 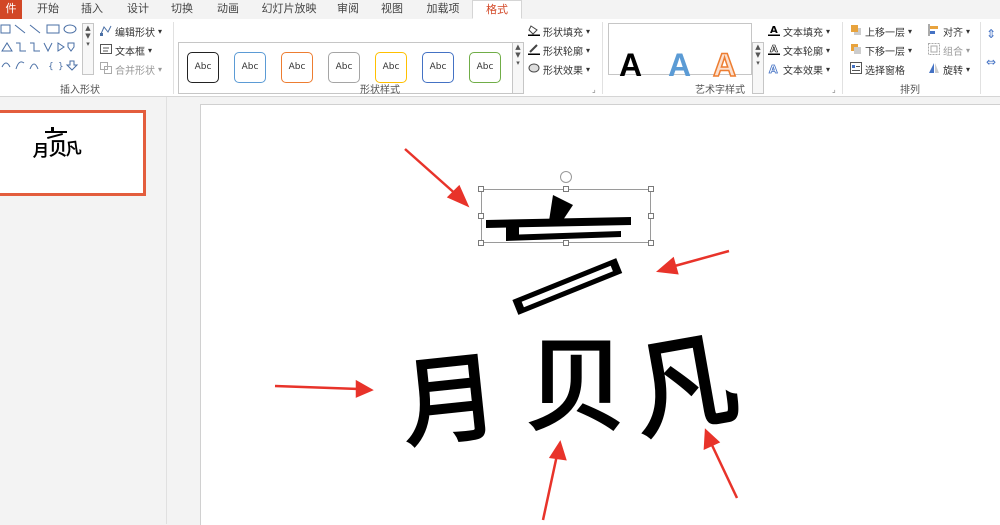 I want to click on shape-fill-button: 形状填充 ▾, so click(x=559, y=31).